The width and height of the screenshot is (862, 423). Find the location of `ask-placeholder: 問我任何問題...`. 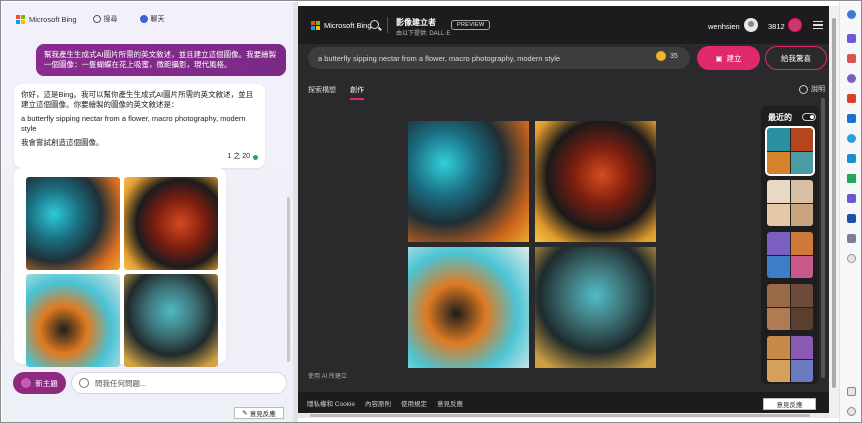

ask-placeholder: 問我任何問題... is located at coordinates (121, 383).